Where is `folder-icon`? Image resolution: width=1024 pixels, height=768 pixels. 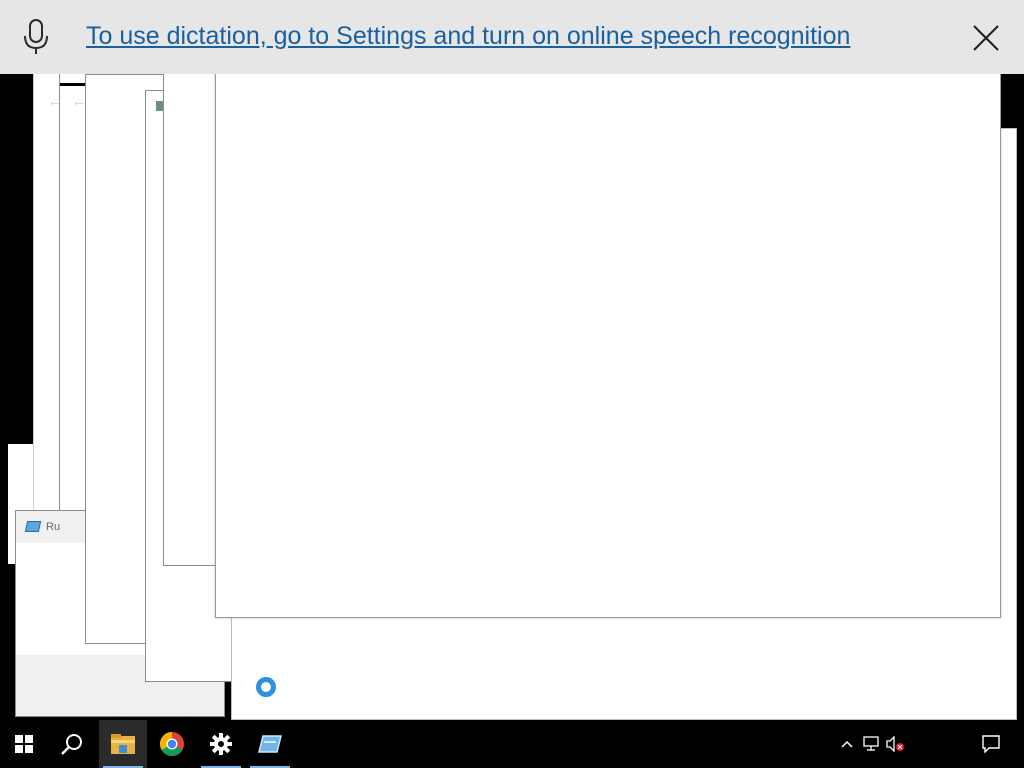 folder-icon is located at coordinates (123, 744).